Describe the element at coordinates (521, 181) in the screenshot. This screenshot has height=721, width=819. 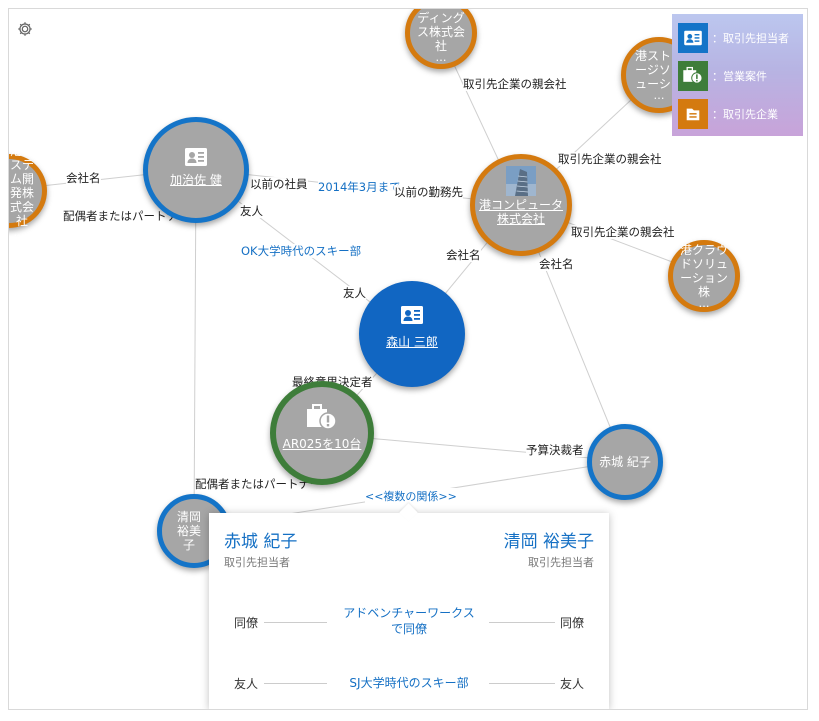
I see `building-photo-icon` at that location.